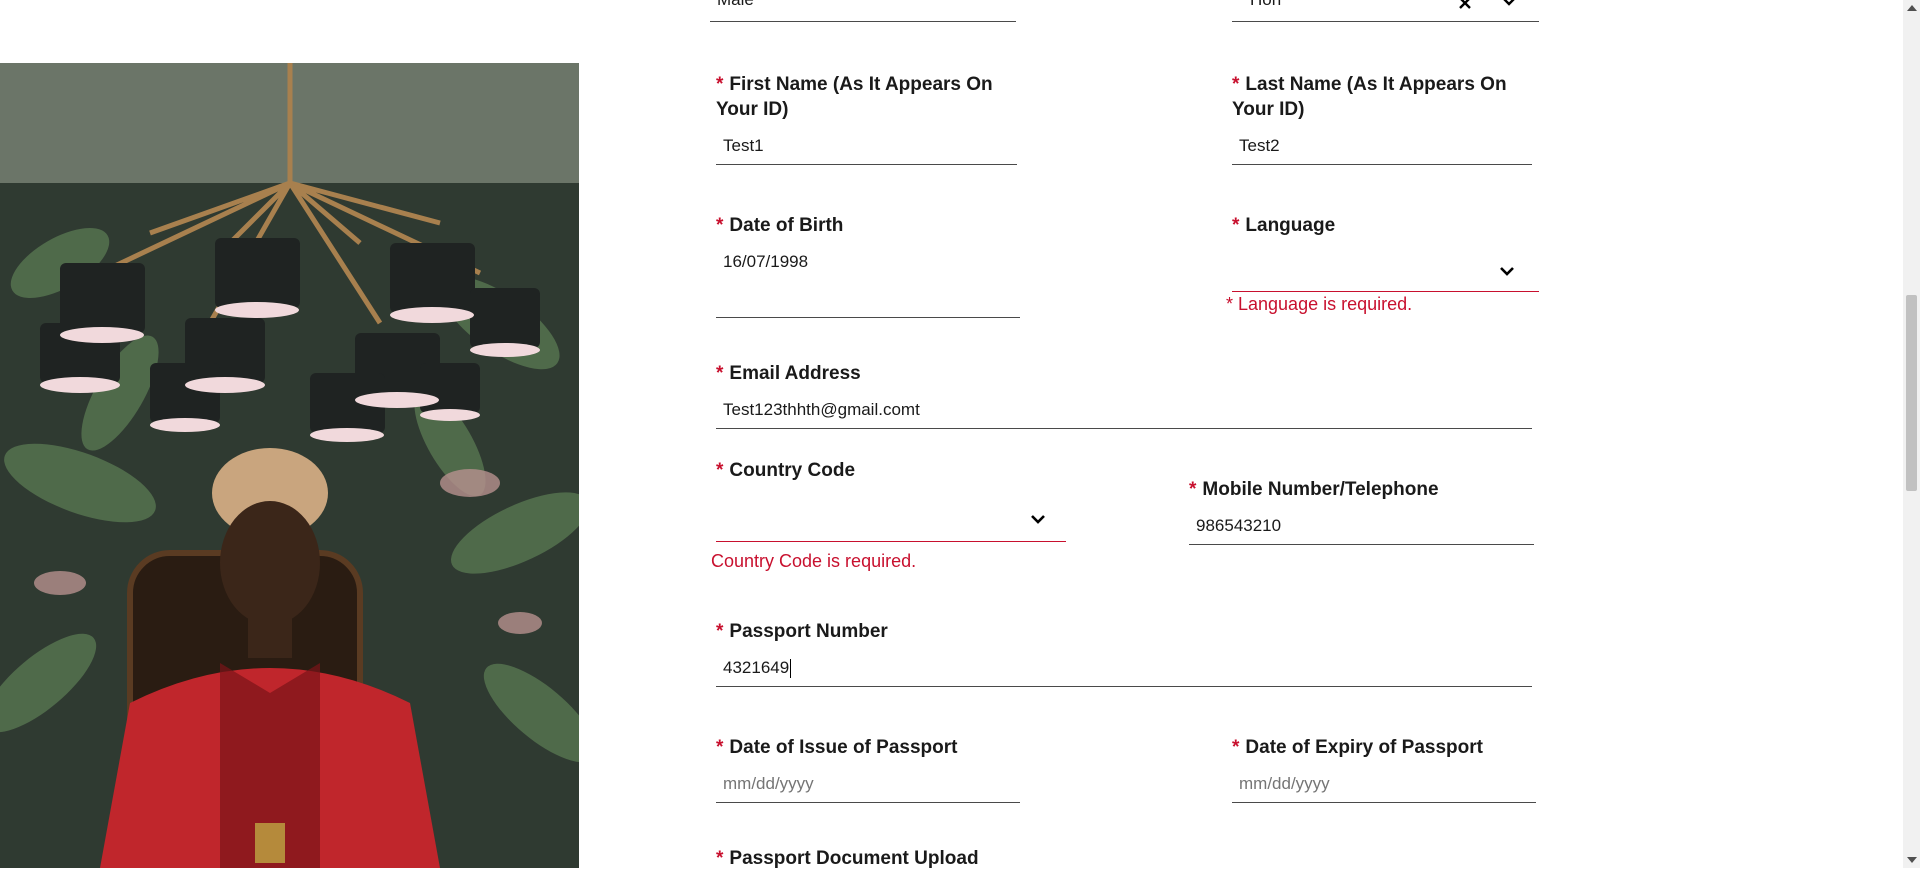 The image size is (1920, 871). Describe the element at coordinates (791, 669) in the screenshot. I see `text-caret` at that location.